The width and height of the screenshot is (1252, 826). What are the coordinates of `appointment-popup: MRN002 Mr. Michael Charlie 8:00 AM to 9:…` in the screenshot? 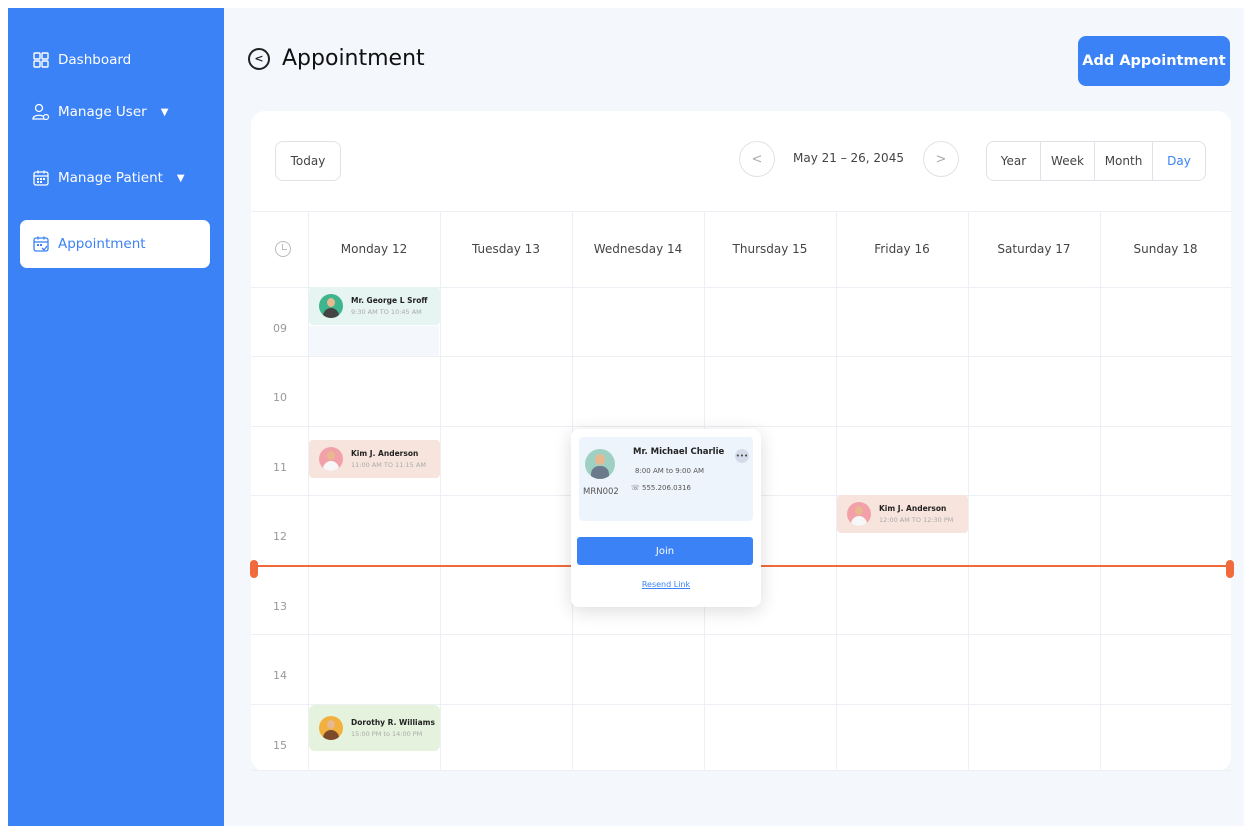 It's located at (666, 518).